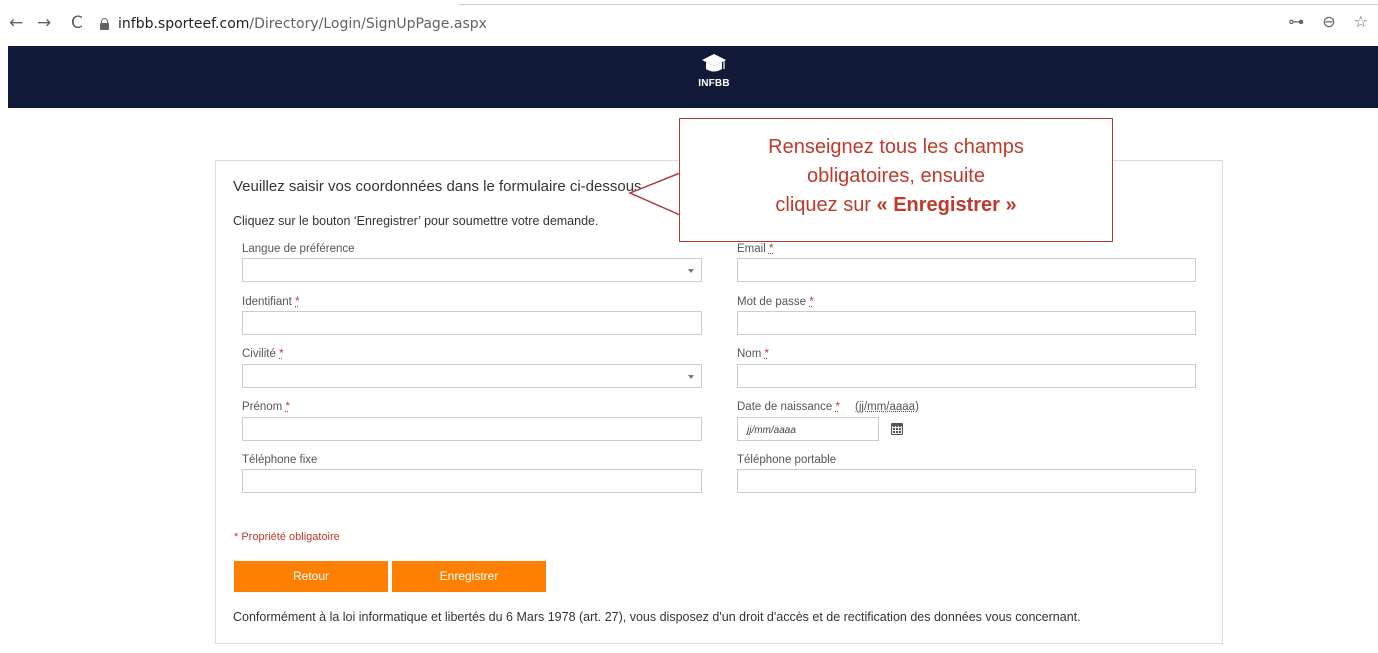  Describe the element at coordinates (16, 23) in the screenshot. I see `back-icon: ←` at that location.